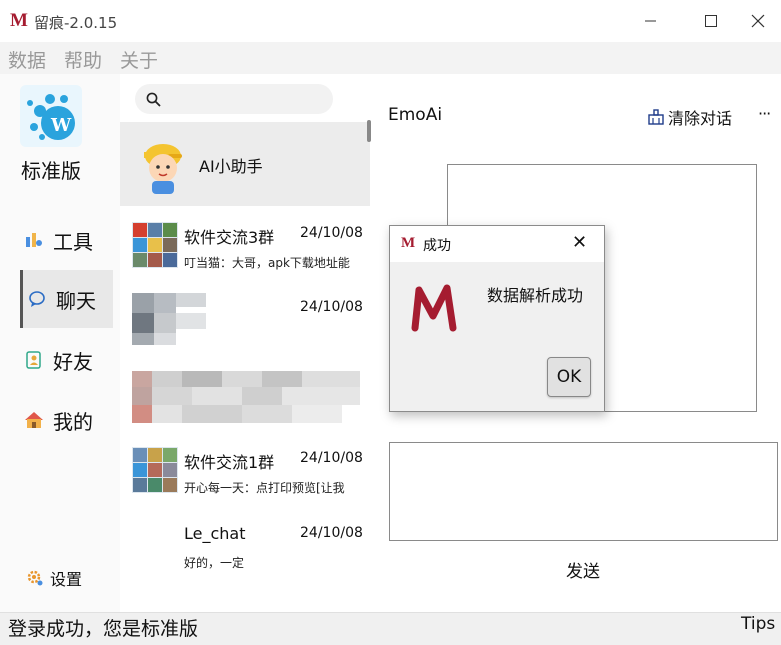  I want to click on menu-help: 帮助, so click(83, 59).